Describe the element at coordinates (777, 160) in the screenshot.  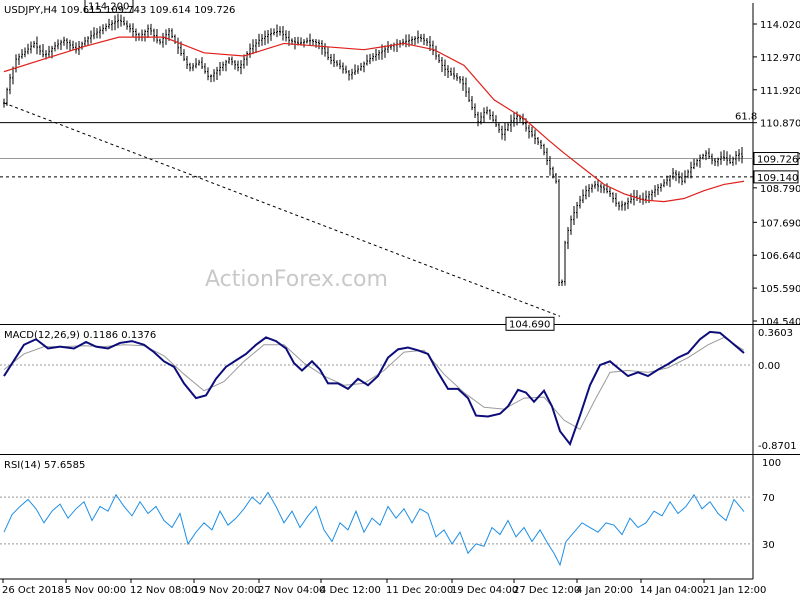
I see `price-tag-label: 109.726` at that location.